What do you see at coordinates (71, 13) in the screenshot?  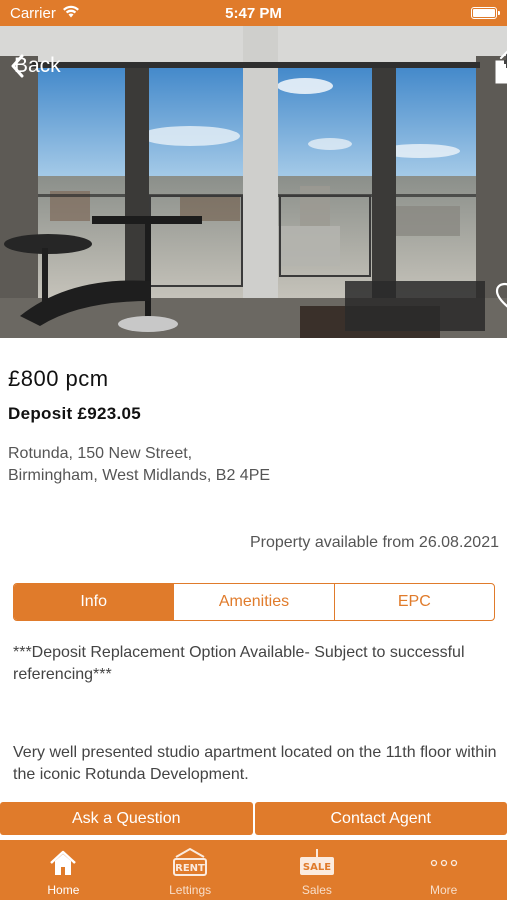 I see `wifi-icon` at bounding box center [71, 13].